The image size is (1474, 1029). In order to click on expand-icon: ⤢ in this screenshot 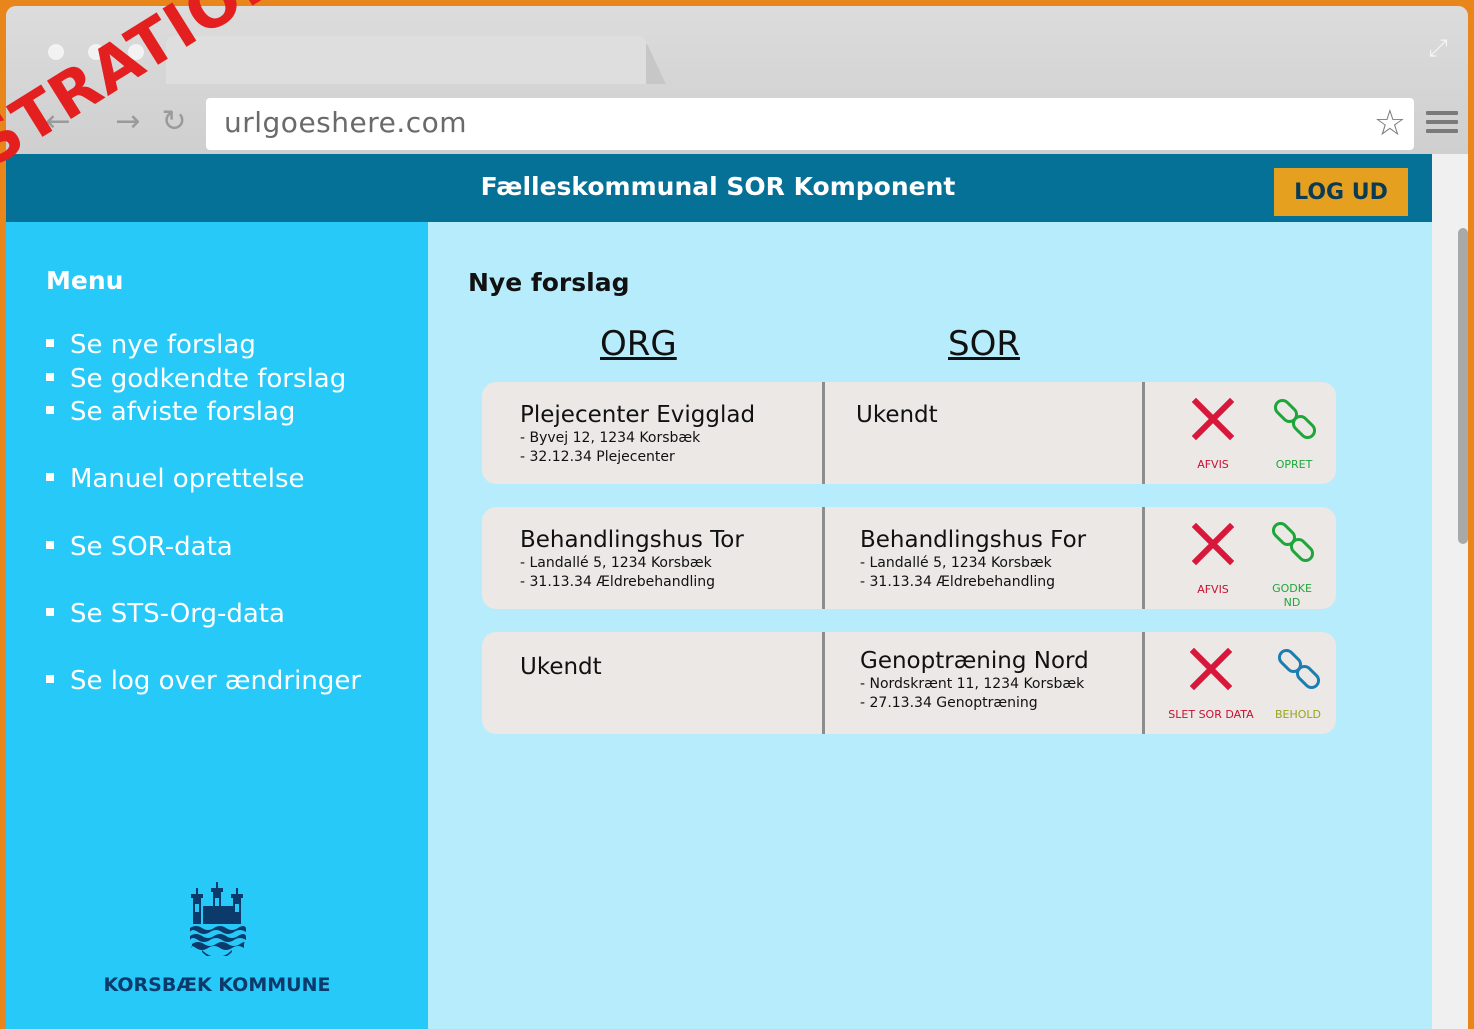, I will do `click(1438, 48)`.